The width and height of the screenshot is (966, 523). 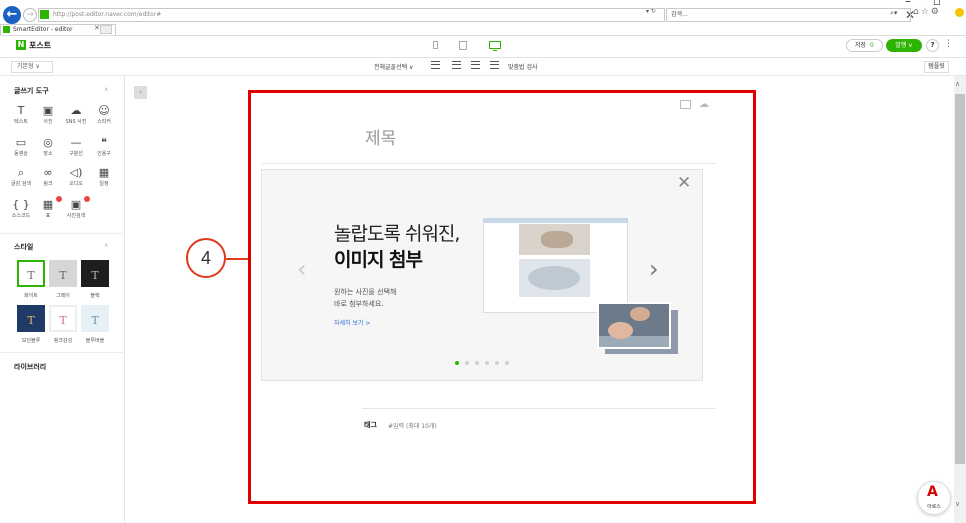 What do you see at coordinates (31, 341) in the screenshot?
I see `style-label: 모던블루` at bounding box center [31, 341].